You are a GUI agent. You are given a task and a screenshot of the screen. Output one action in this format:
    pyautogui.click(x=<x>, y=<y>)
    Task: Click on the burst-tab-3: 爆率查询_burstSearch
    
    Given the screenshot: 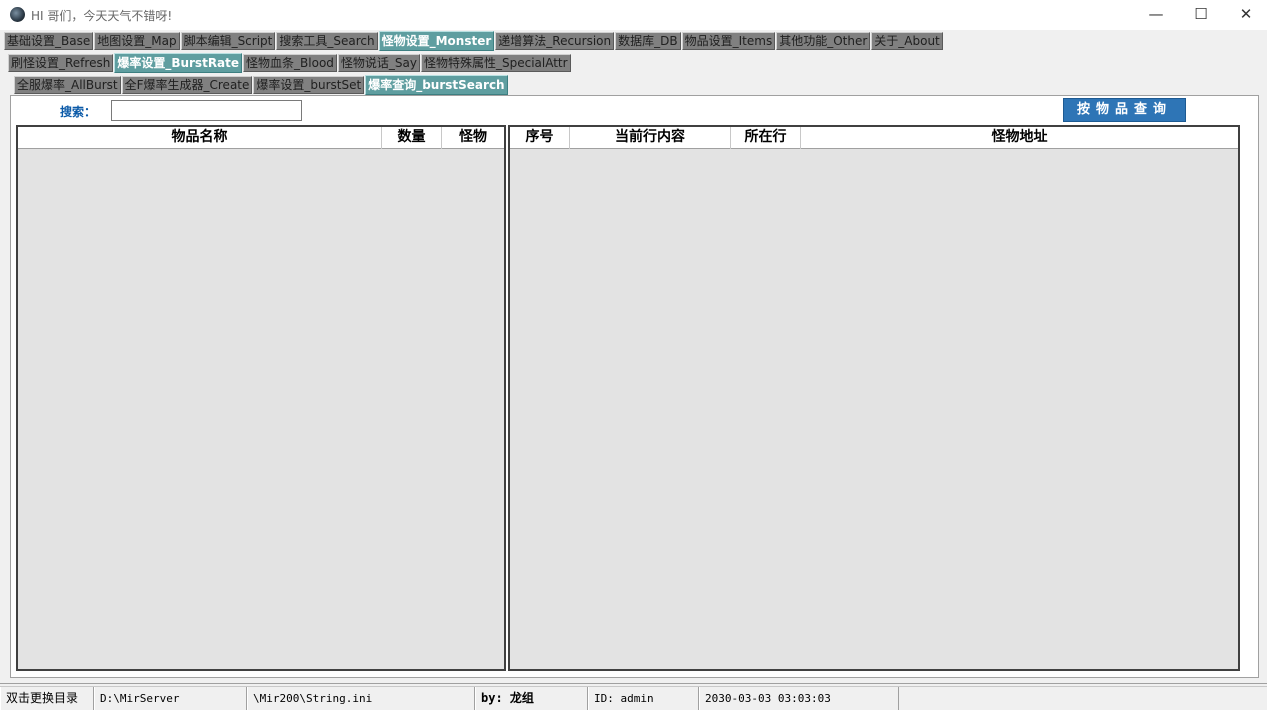 What is the action you would take?
    pyautogui.click(x=436, y=85)
    